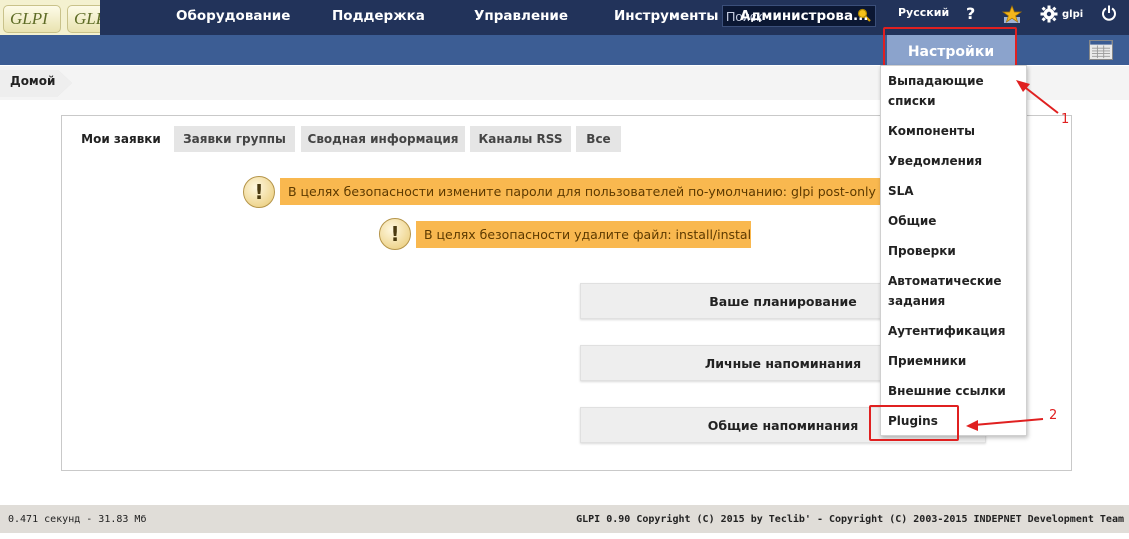 The image size is (1129, 539). I want to click on annotation-label-2: 2, so click(1053, 415).